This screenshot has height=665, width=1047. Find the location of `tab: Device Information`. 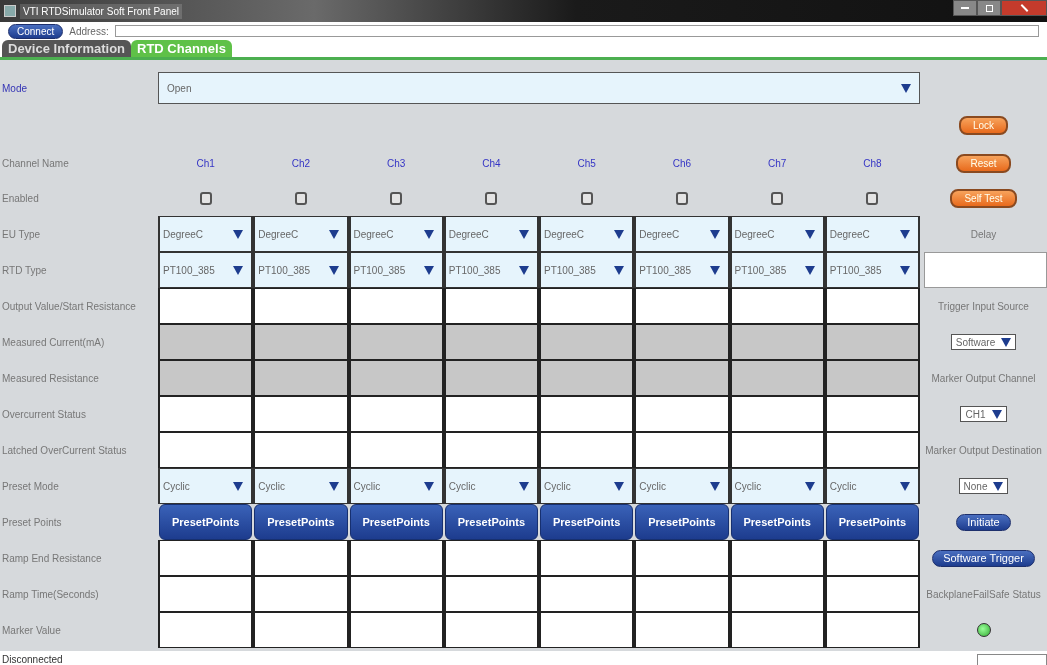

tab: Device Information is located at coordinates (67, 48).